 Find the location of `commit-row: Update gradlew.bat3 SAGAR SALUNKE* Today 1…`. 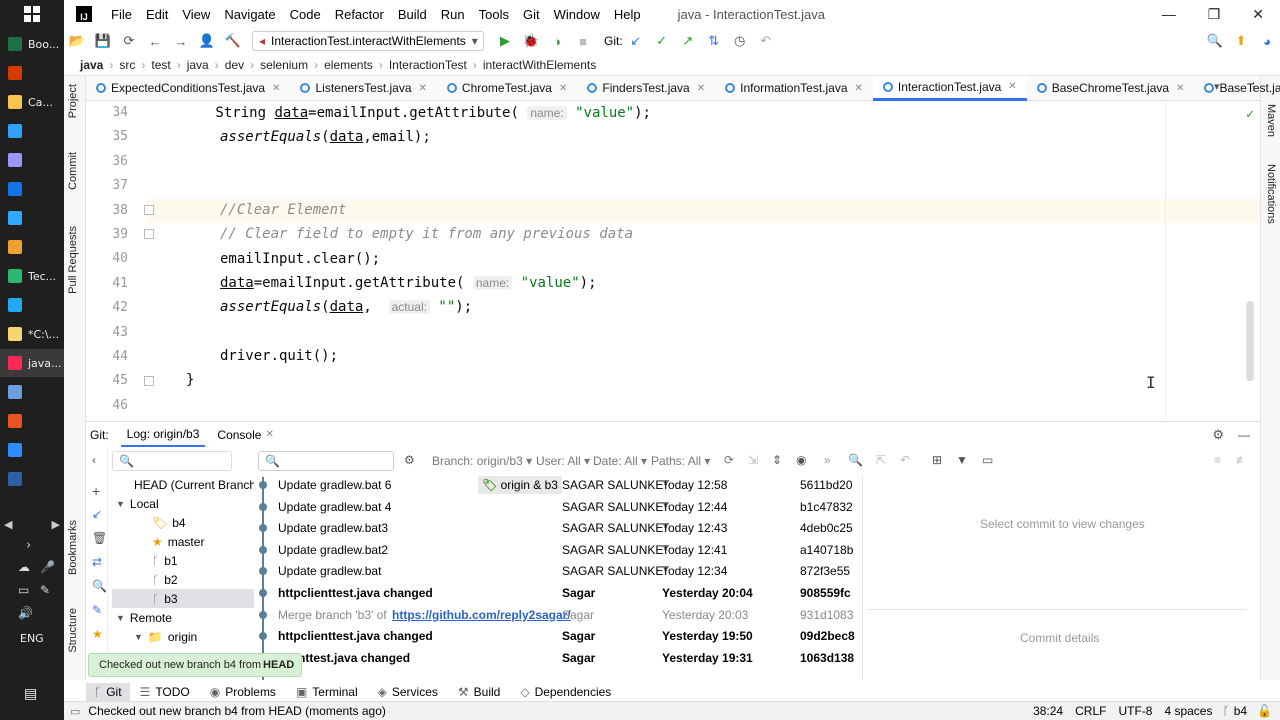

commit-row: Update gradlew.bat3 SAGAR SALUNKE* Today 1… is located at coordinates (561, 528).